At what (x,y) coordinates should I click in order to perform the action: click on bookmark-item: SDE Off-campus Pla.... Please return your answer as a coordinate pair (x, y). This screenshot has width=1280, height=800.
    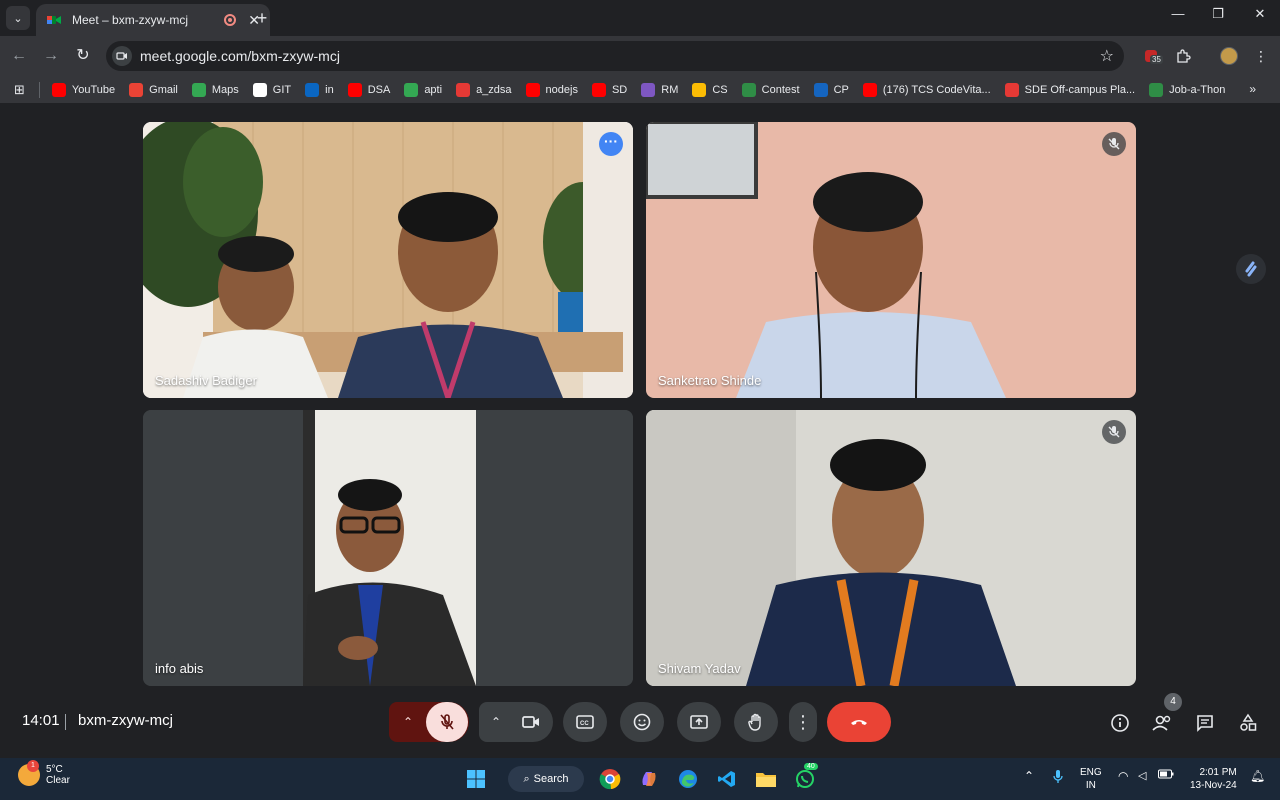
    Looking at the image, I should click on (1069, 89).